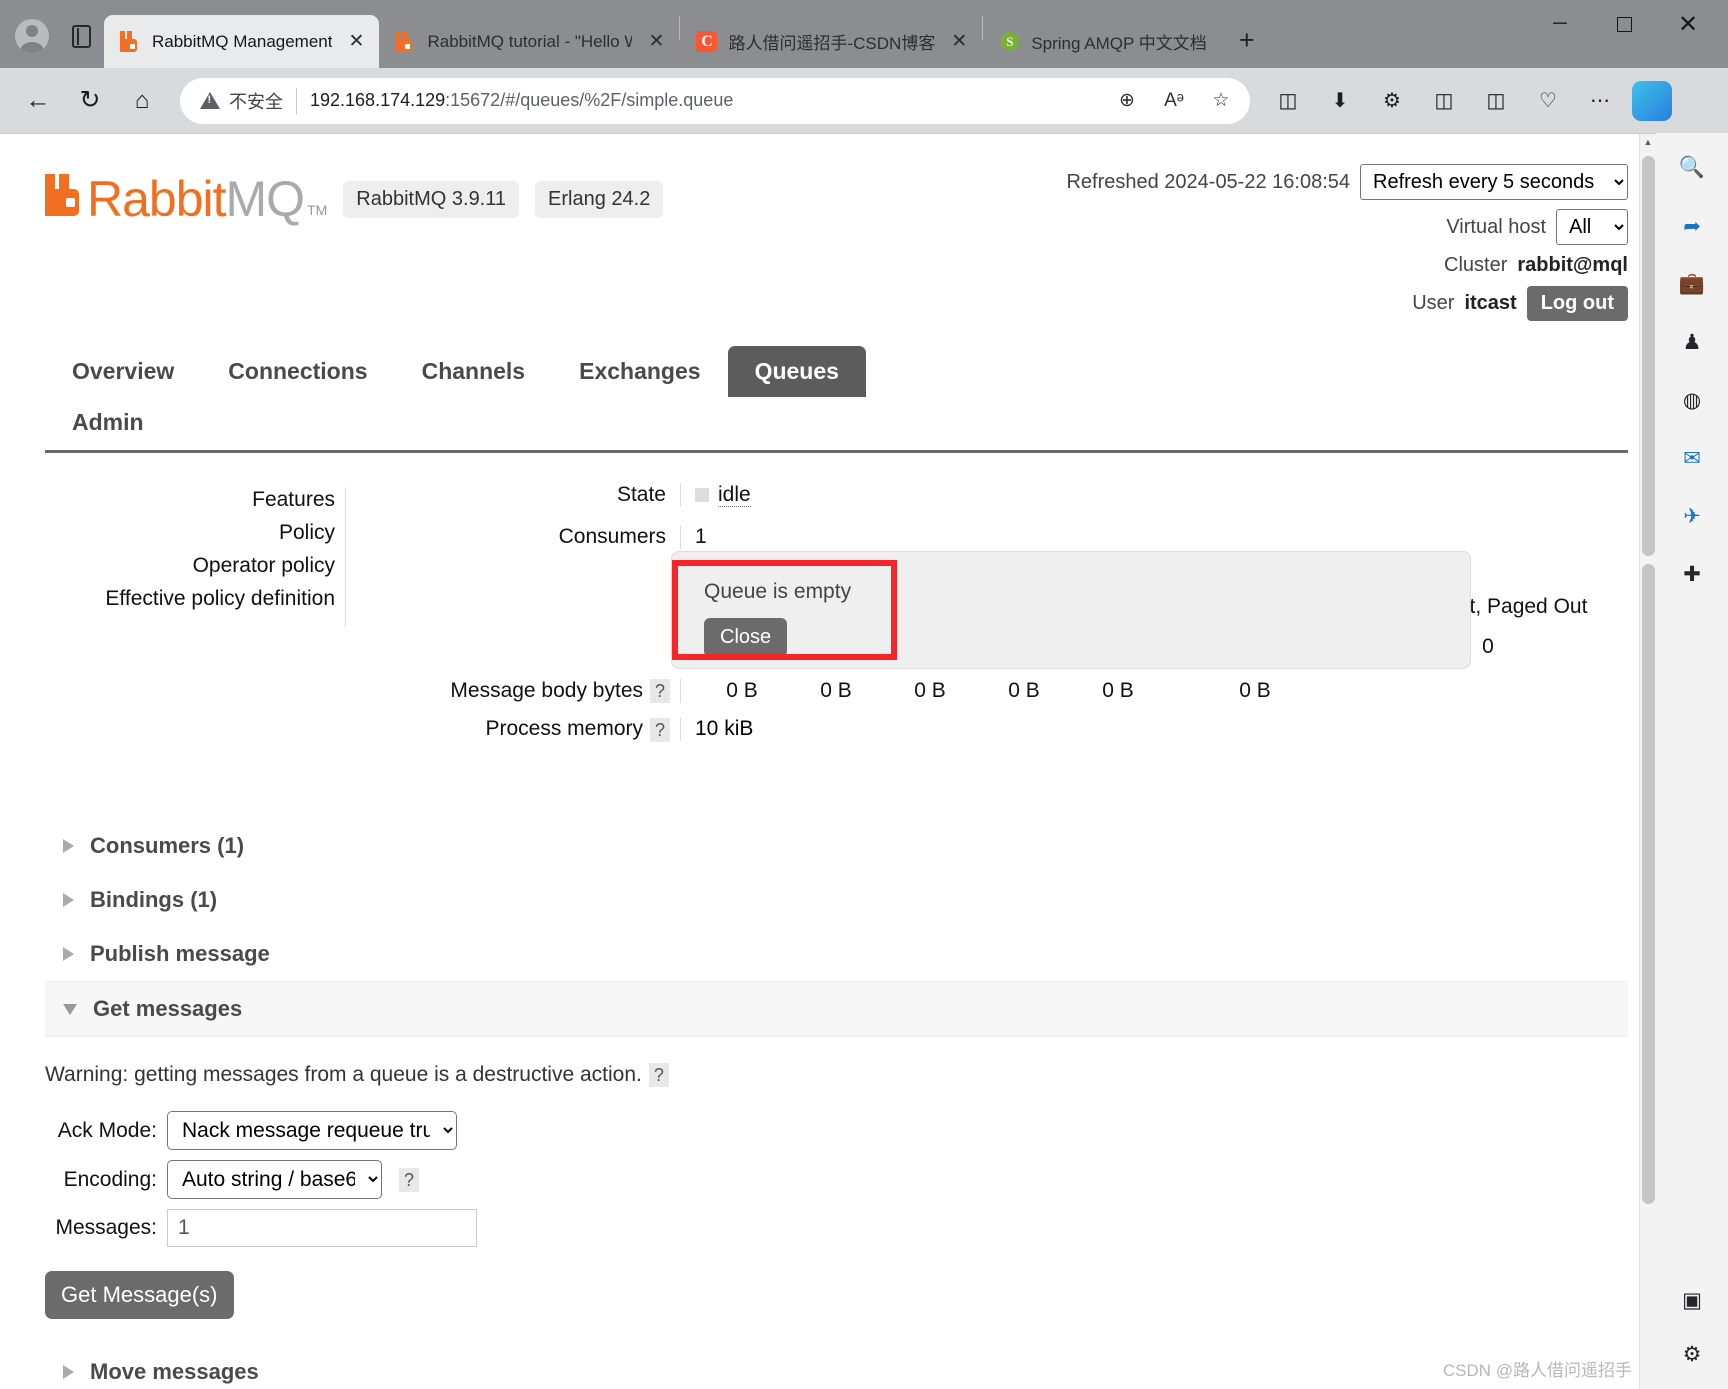  Describe the element at coordinates (1648, 884) in the screenshot. I see `scrollbar-thumb-lower` at that location.